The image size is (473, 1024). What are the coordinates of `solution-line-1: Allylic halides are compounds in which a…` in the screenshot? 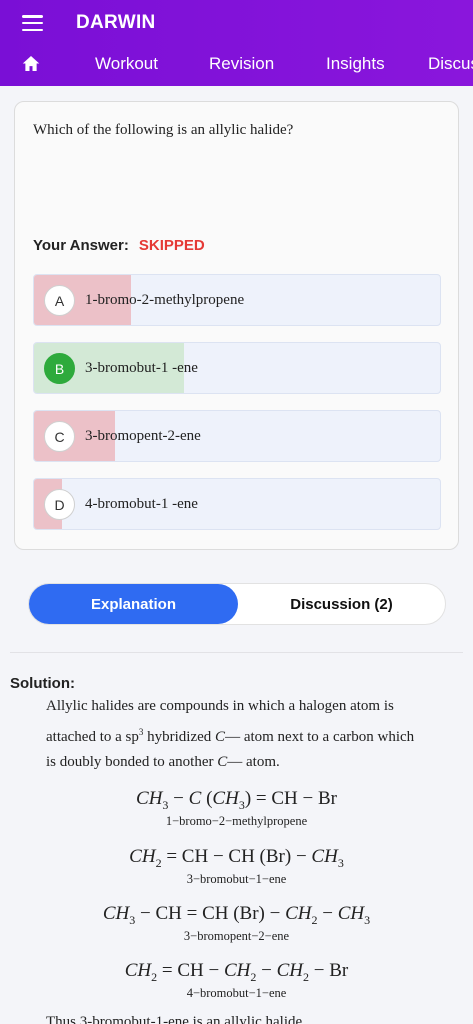 It's located at (220, 706).